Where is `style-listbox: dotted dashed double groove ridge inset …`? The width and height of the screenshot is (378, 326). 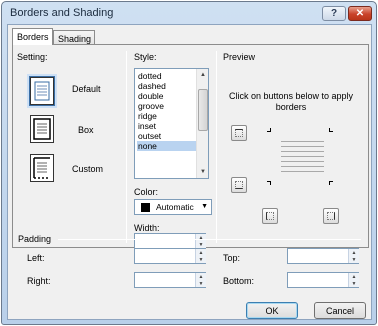
style-listbox: dotted dashed double groove ridge inset … is located at coordinates (171, 123).